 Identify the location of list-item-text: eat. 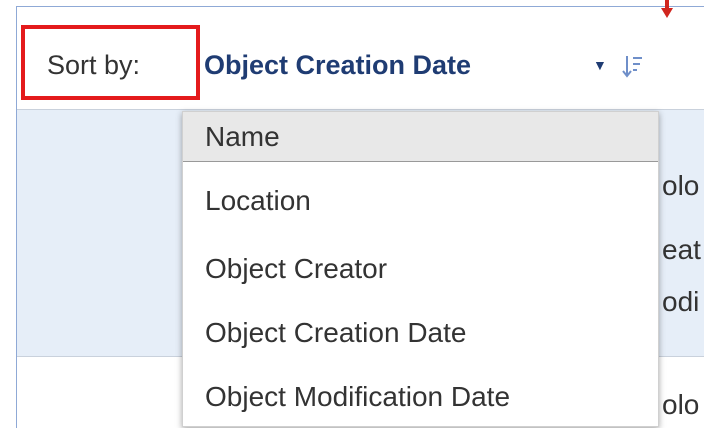
(681, 249).